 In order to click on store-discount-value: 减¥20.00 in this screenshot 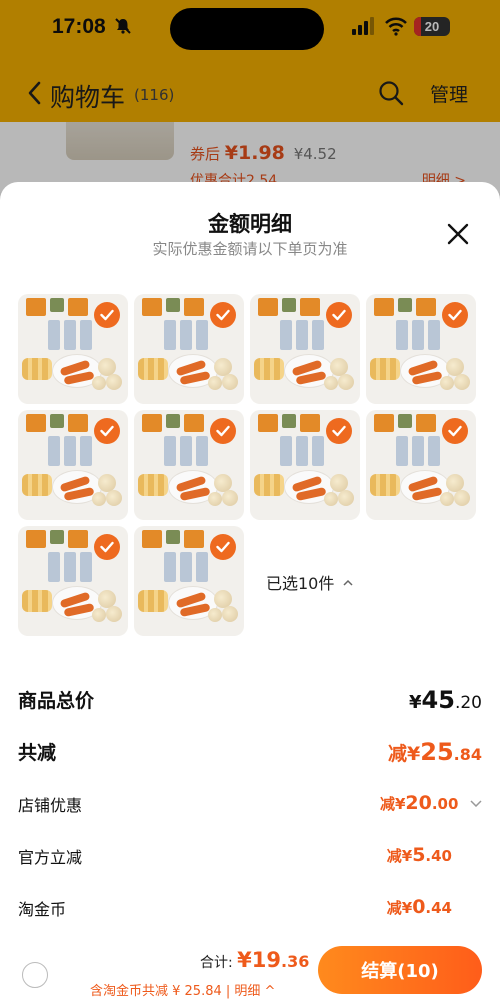, I will do `click(431, 803)`.